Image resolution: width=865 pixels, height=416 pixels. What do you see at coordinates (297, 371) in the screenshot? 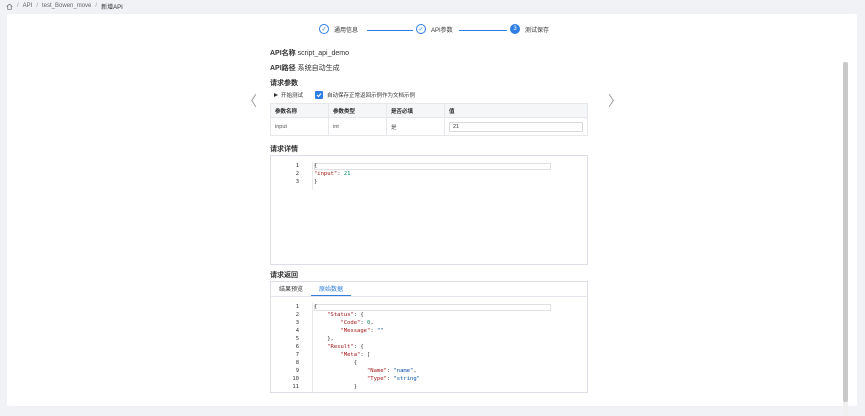
I see `line-number: 9` at bounding box center [297, 371].